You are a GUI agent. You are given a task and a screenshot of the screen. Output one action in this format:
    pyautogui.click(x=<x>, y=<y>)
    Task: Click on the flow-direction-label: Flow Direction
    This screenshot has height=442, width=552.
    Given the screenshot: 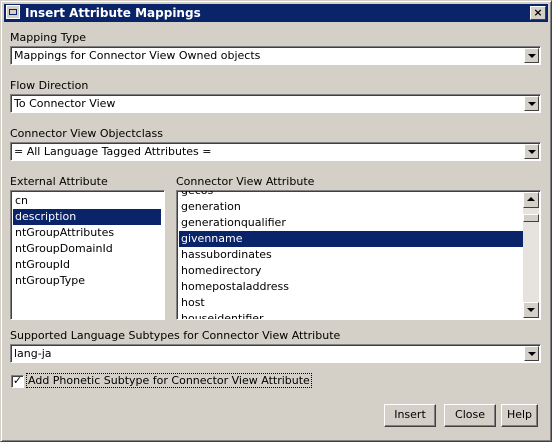 What is the action you would take?
    pyautogui.click(x=49, y=85)
    